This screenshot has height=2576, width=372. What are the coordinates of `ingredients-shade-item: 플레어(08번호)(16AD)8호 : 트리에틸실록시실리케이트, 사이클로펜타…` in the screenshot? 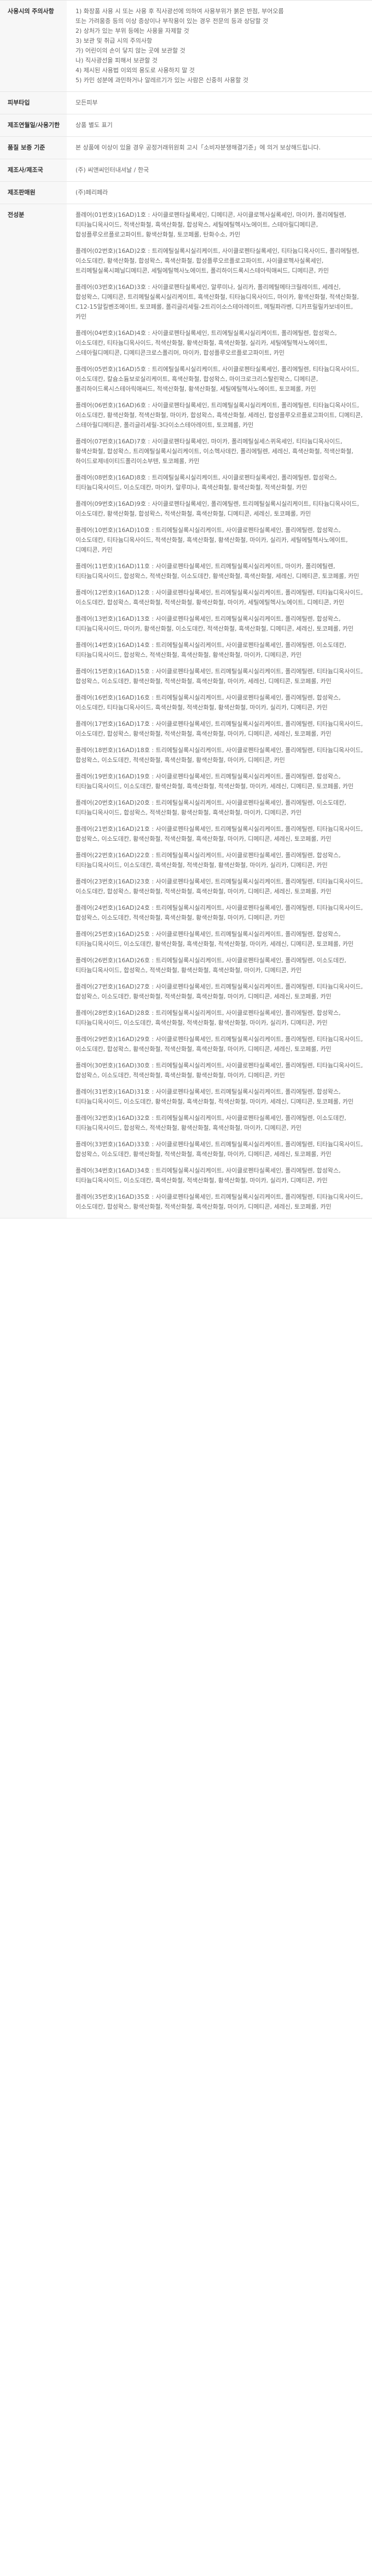 It's located at (206, 483).